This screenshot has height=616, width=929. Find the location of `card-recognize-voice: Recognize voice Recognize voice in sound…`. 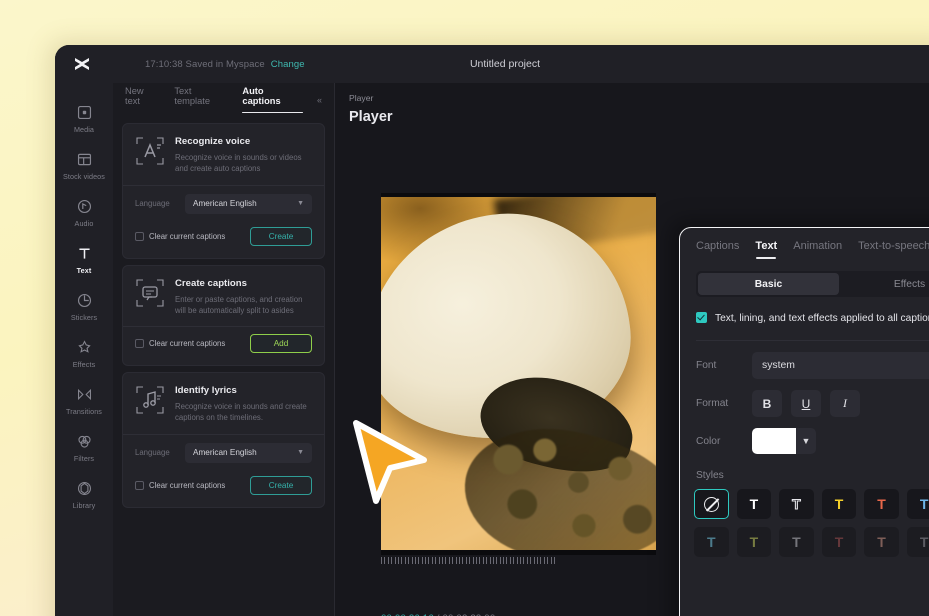

card-recognize-voice: Recognize voice Recognize voice in sound… is located at coordinates (223, 191).